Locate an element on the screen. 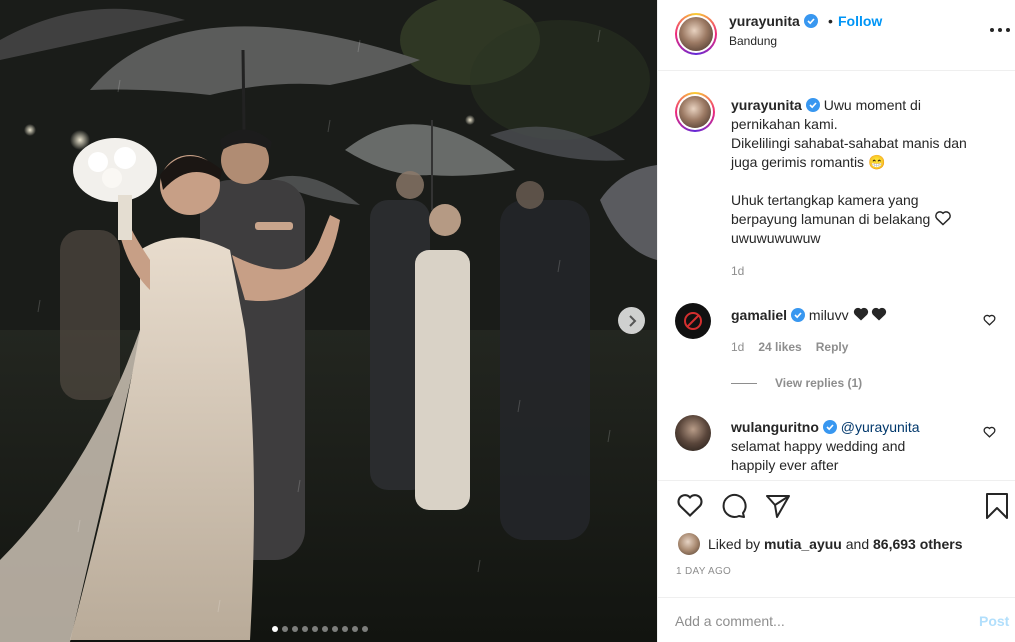  liked-by: Liked by mutia_ayuu and 86,693 others is located at coordinates (820, 544).